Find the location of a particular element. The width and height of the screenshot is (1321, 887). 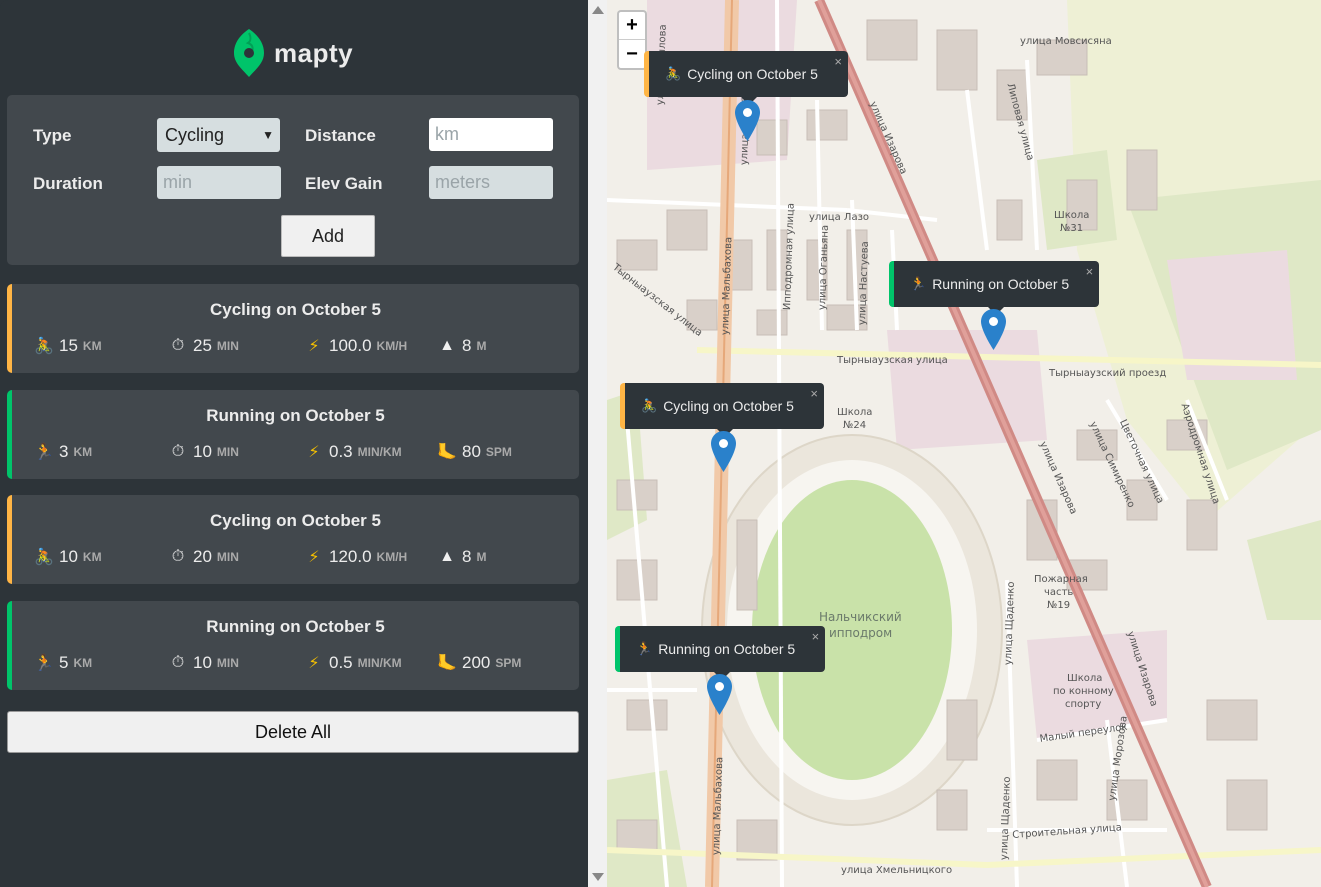

distance-value: 15 is located at coordinates (68, 345).